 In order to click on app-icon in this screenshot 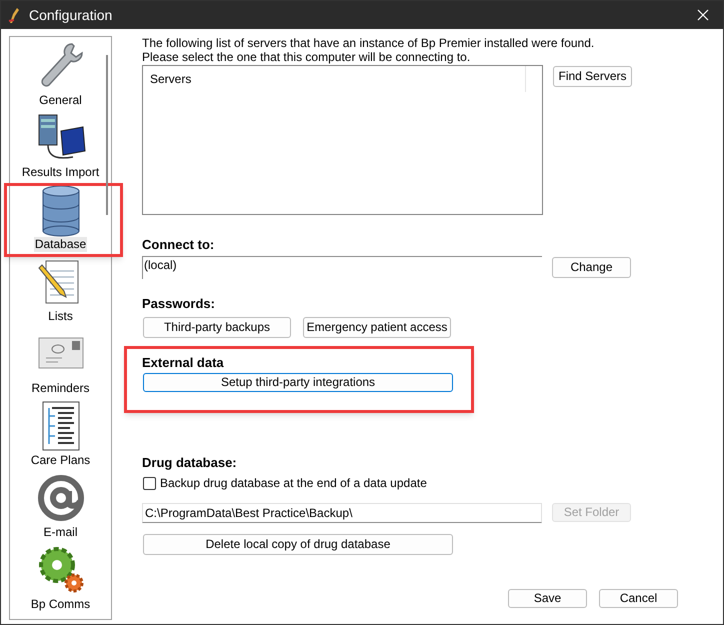, I will do `click(14, 15)`.